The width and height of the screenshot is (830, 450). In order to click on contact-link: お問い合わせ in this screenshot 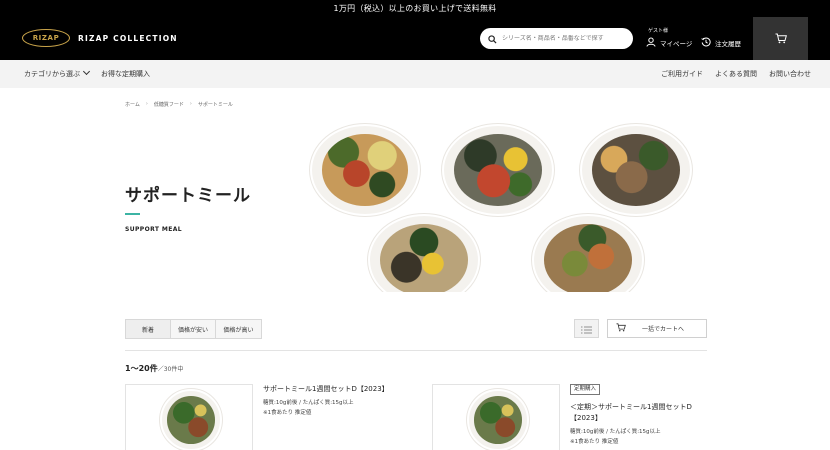, I will do `click(790, 74)`.